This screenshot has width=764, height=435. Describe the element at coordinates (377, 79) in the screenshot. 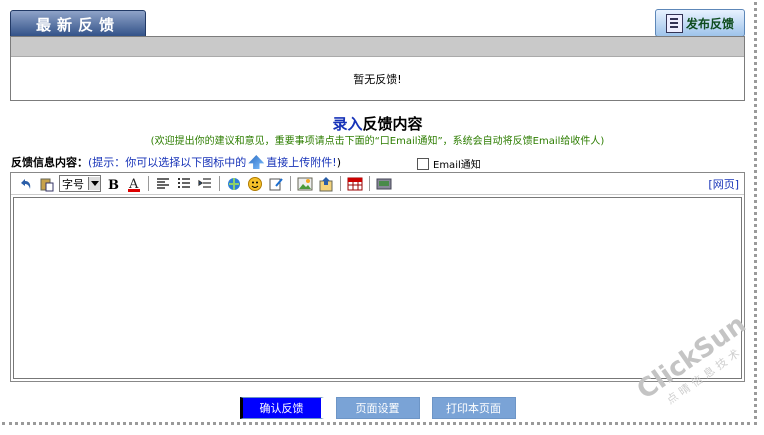

I see `empty-message: 暂无反馈!` at that location.